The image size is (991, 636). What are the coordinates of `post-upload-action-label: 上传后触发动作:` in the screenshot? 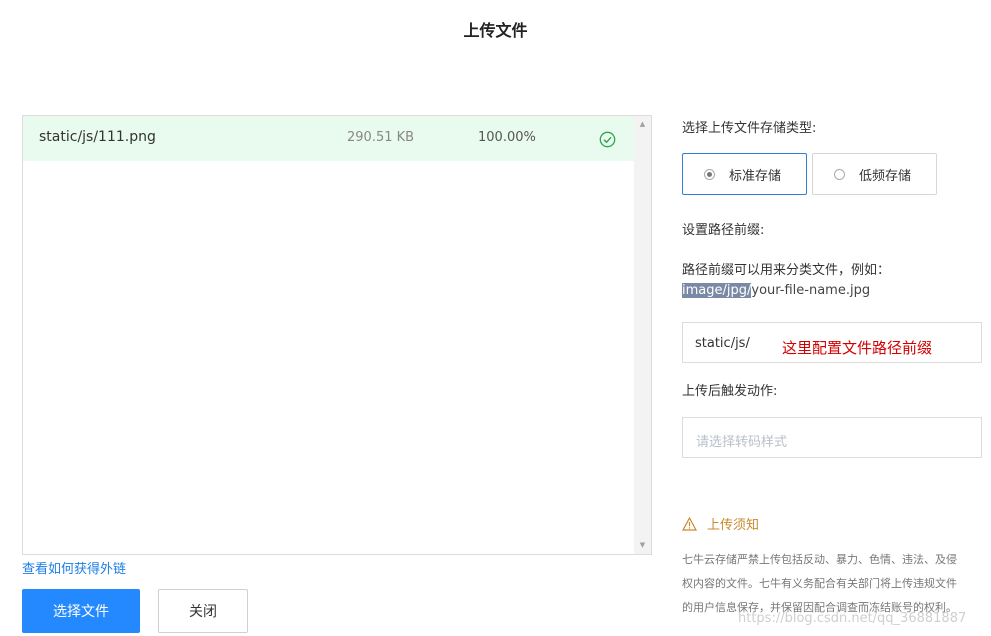 It's located at (730, 391).